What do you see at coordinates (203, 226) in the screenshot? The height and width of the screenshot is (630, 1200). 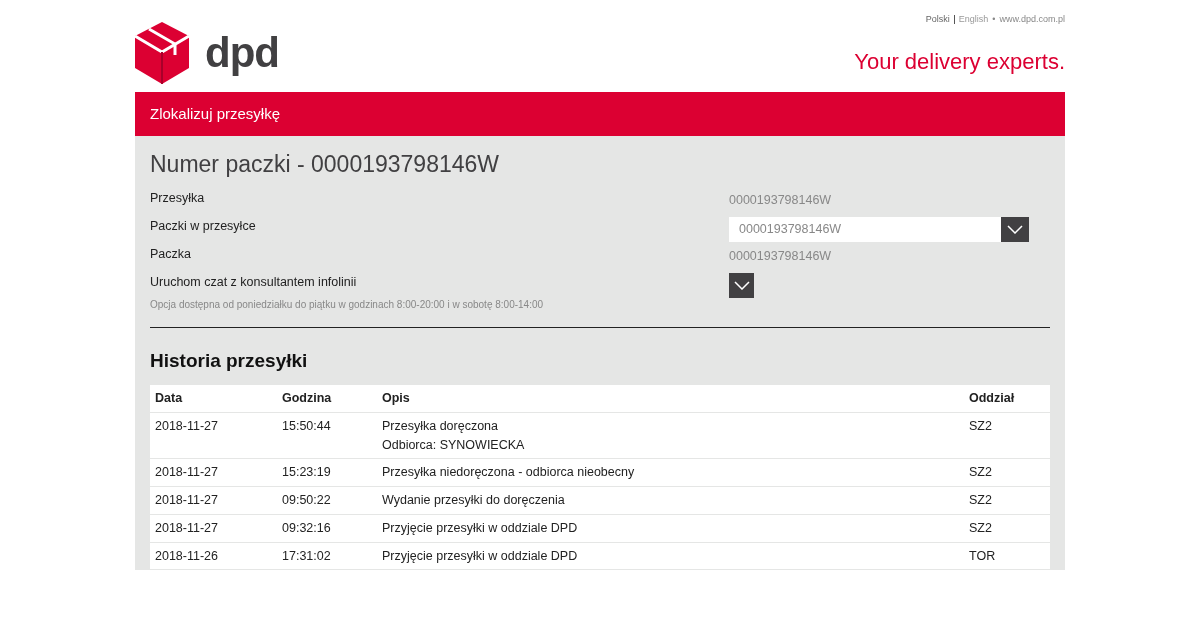 I see `field-label: Paczki w przesyłce` at bounding box center [203, 226].